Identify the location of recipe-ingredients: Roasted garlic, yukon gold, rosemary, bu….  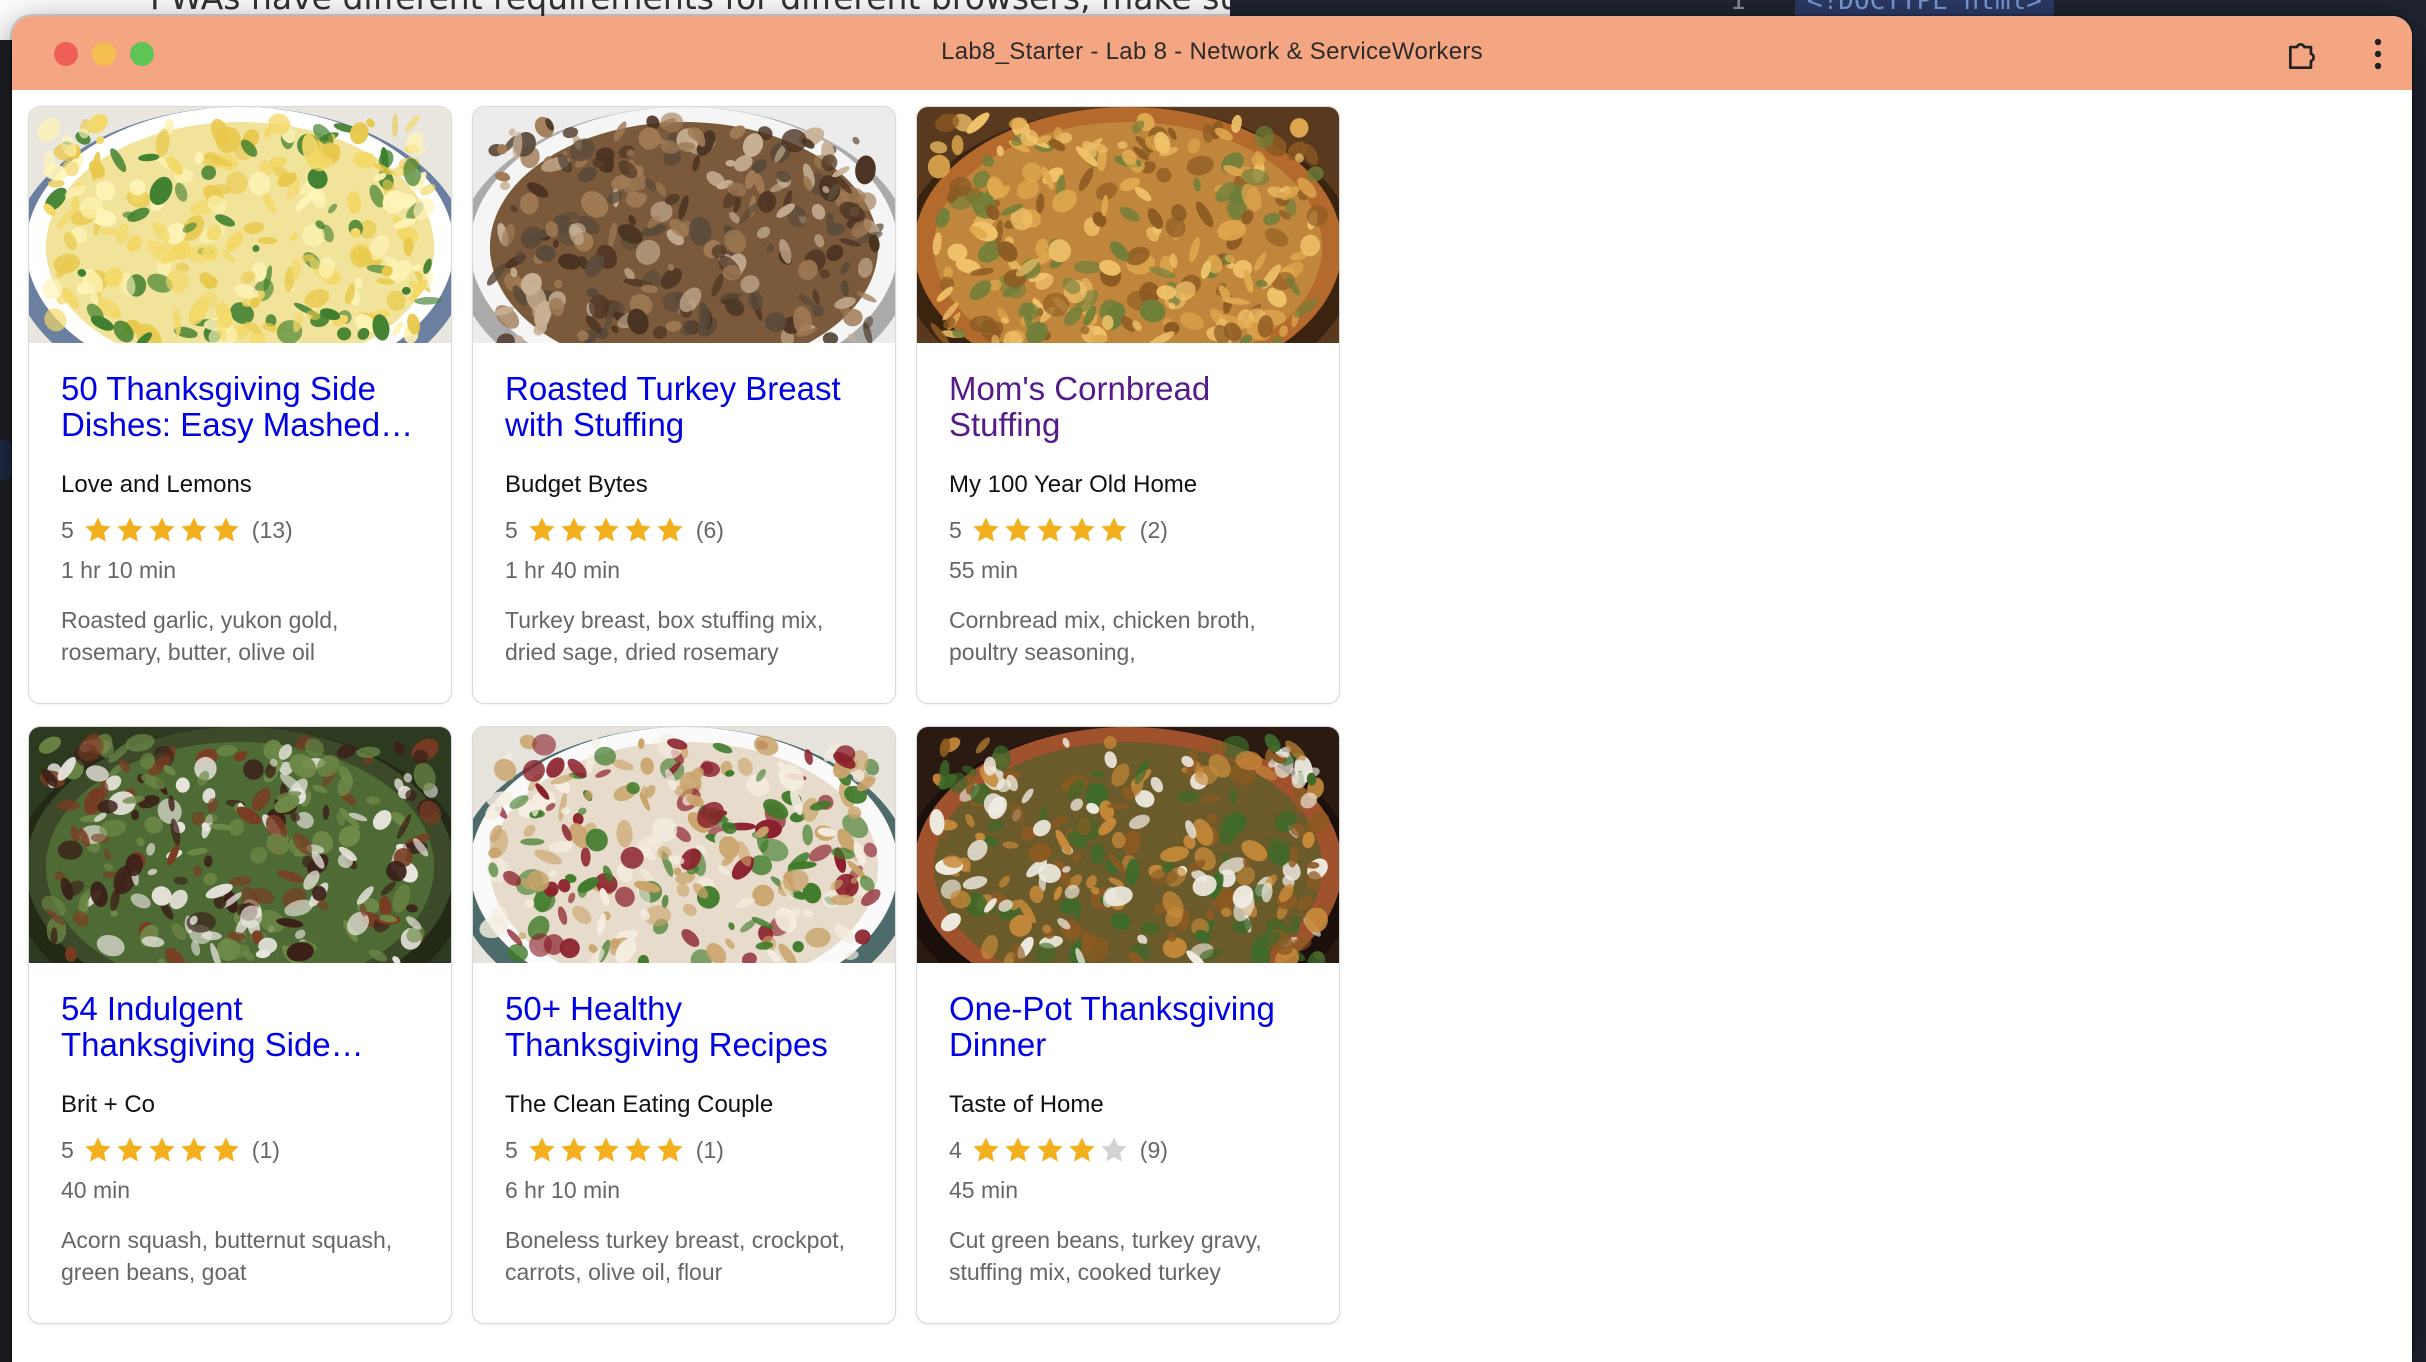
(200, 636).